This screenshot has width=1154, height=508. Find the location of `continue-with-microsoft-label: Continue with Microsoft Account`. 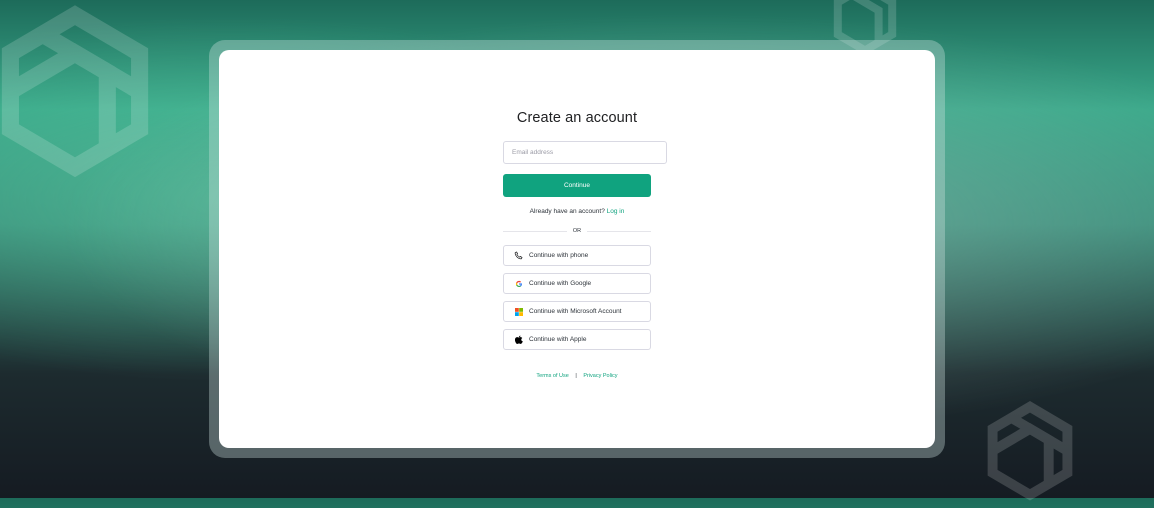

continue-with-microsoft-label: Continue with Microsoft Account is located at coordinates (575, 311).